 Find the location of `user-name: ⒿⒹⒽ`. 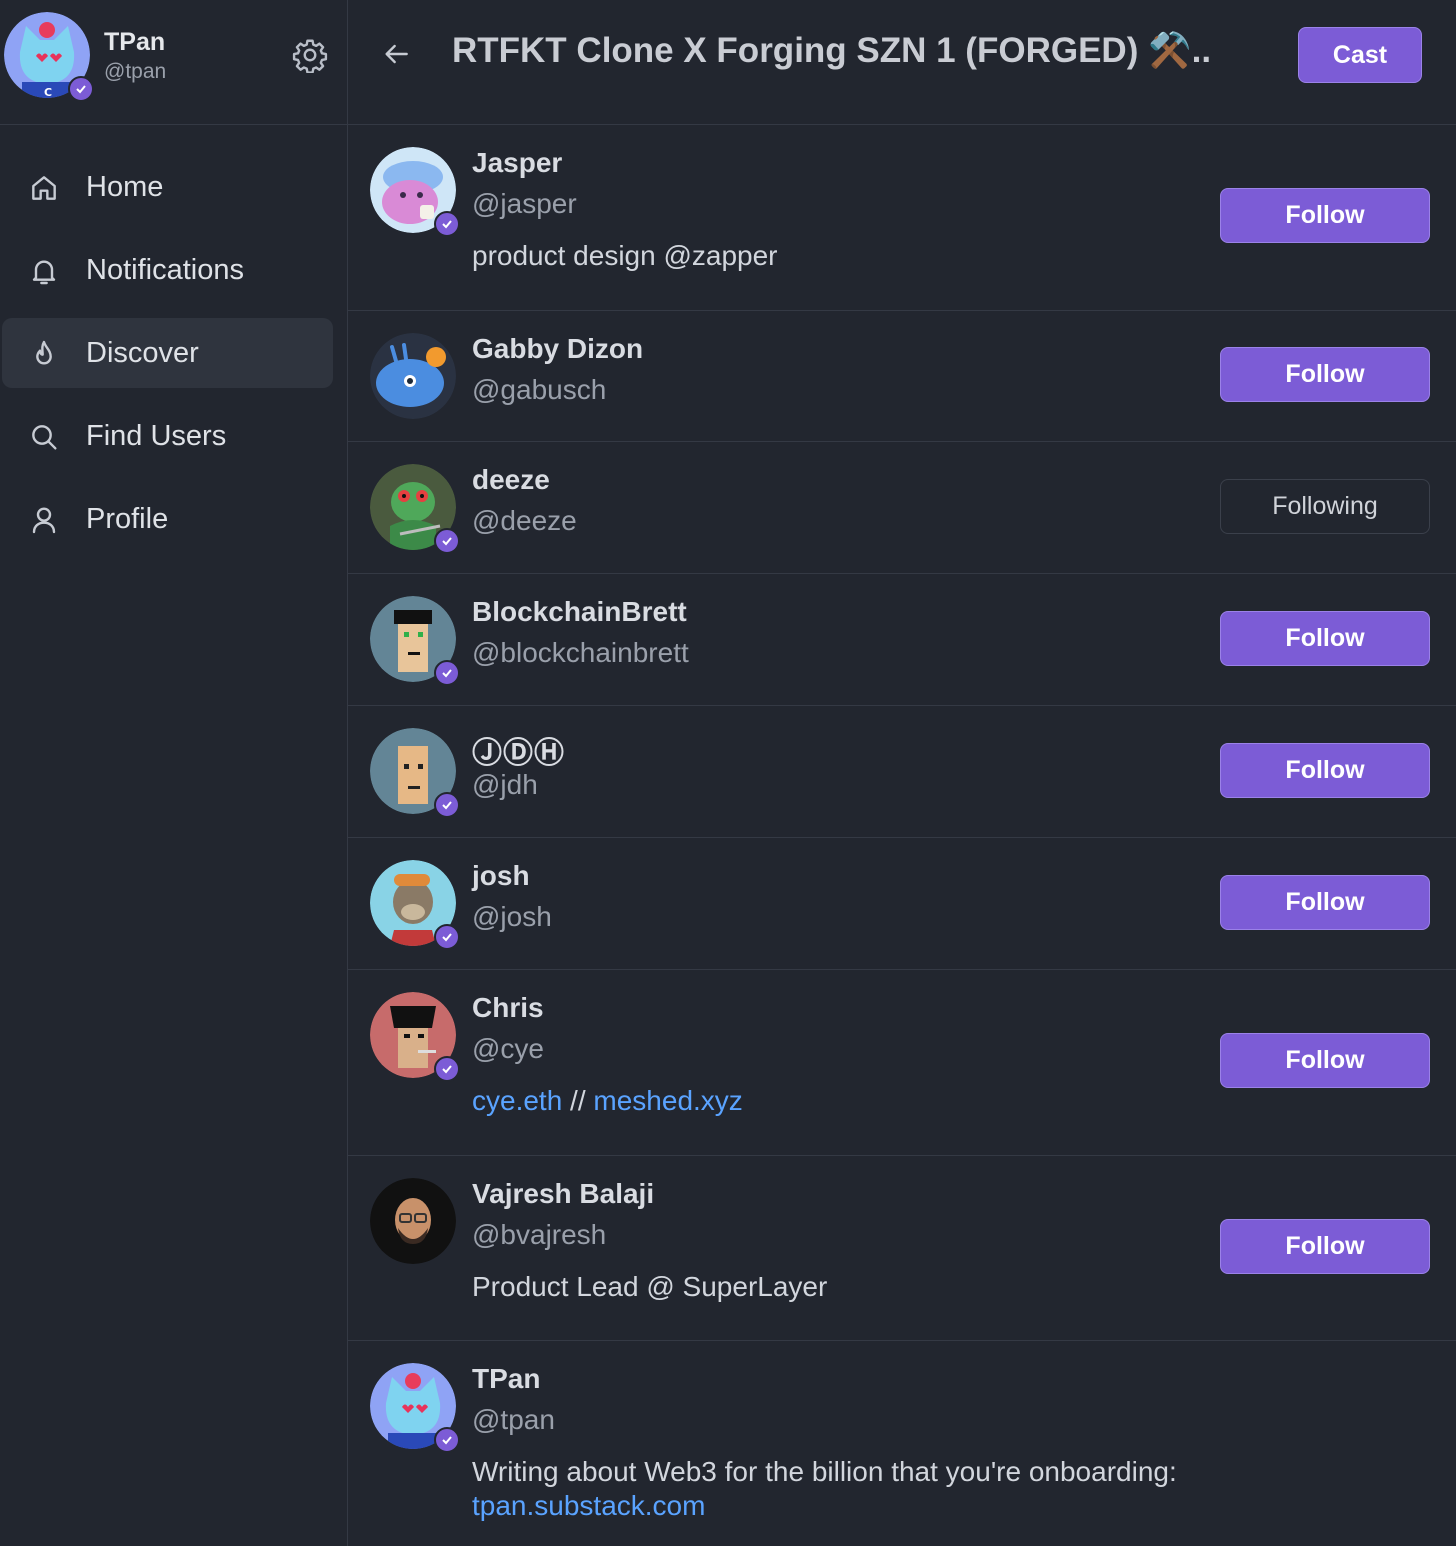

user-name: ⒿⒹⒽ is located at coordinates (518, 750).